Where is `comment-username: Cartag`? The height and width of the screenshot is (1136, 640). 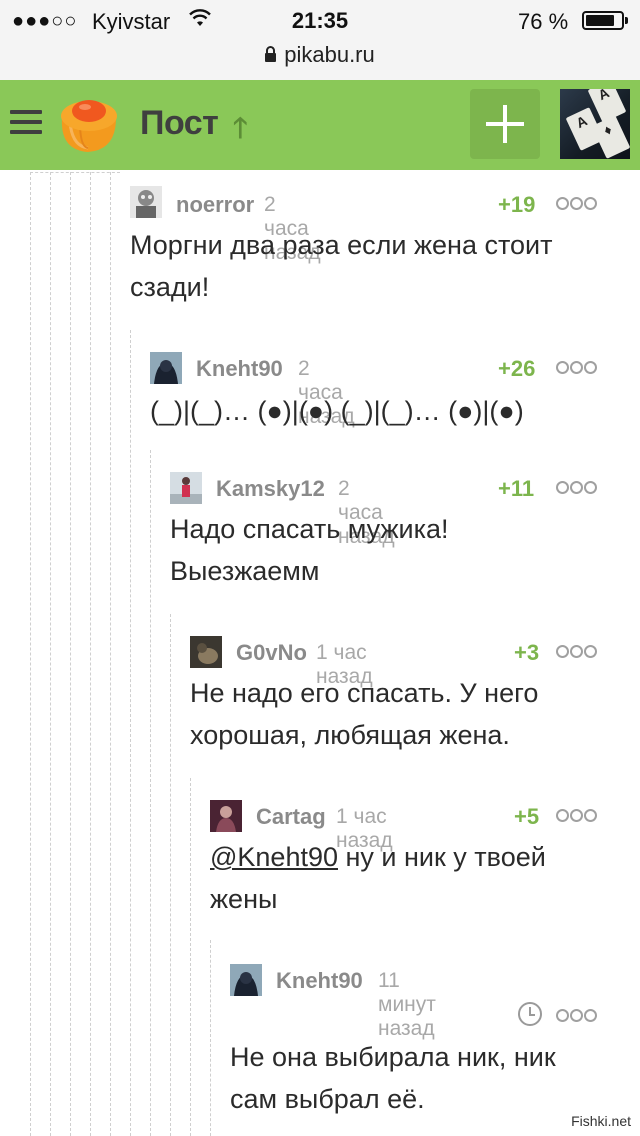
comment-username: Cartag is located at coordinates (291, 817).